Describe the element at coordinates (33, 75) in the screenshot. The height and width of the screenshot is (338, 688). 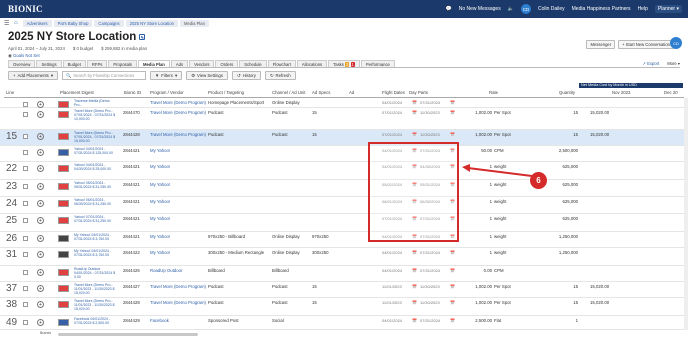
I see `add-placements-button: + Add Placements ▾` at that location.